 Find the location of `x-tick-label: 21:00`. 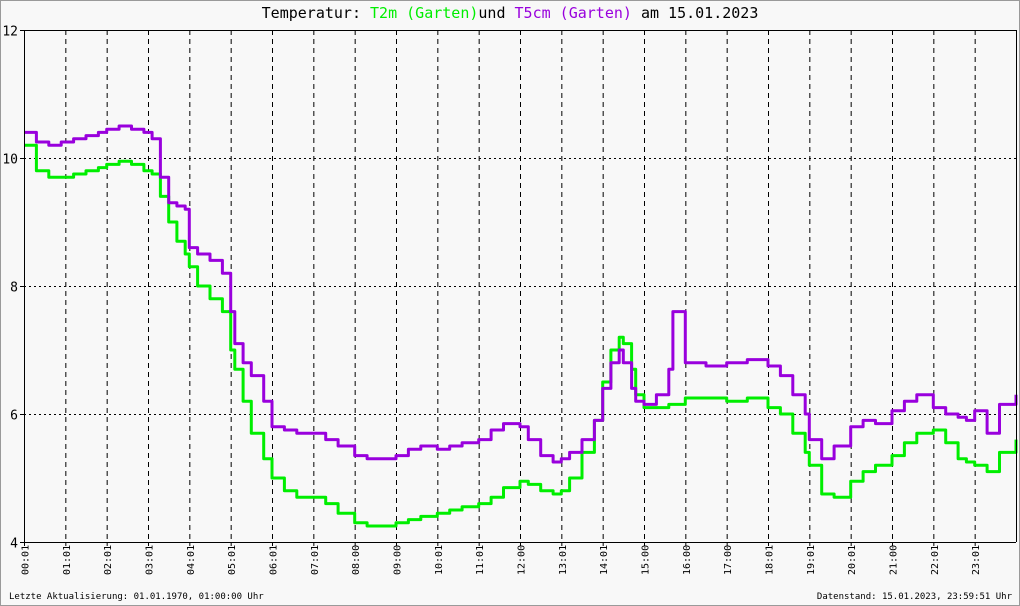

x-tick-label: 21:00 is located at coordinates (894, 560).